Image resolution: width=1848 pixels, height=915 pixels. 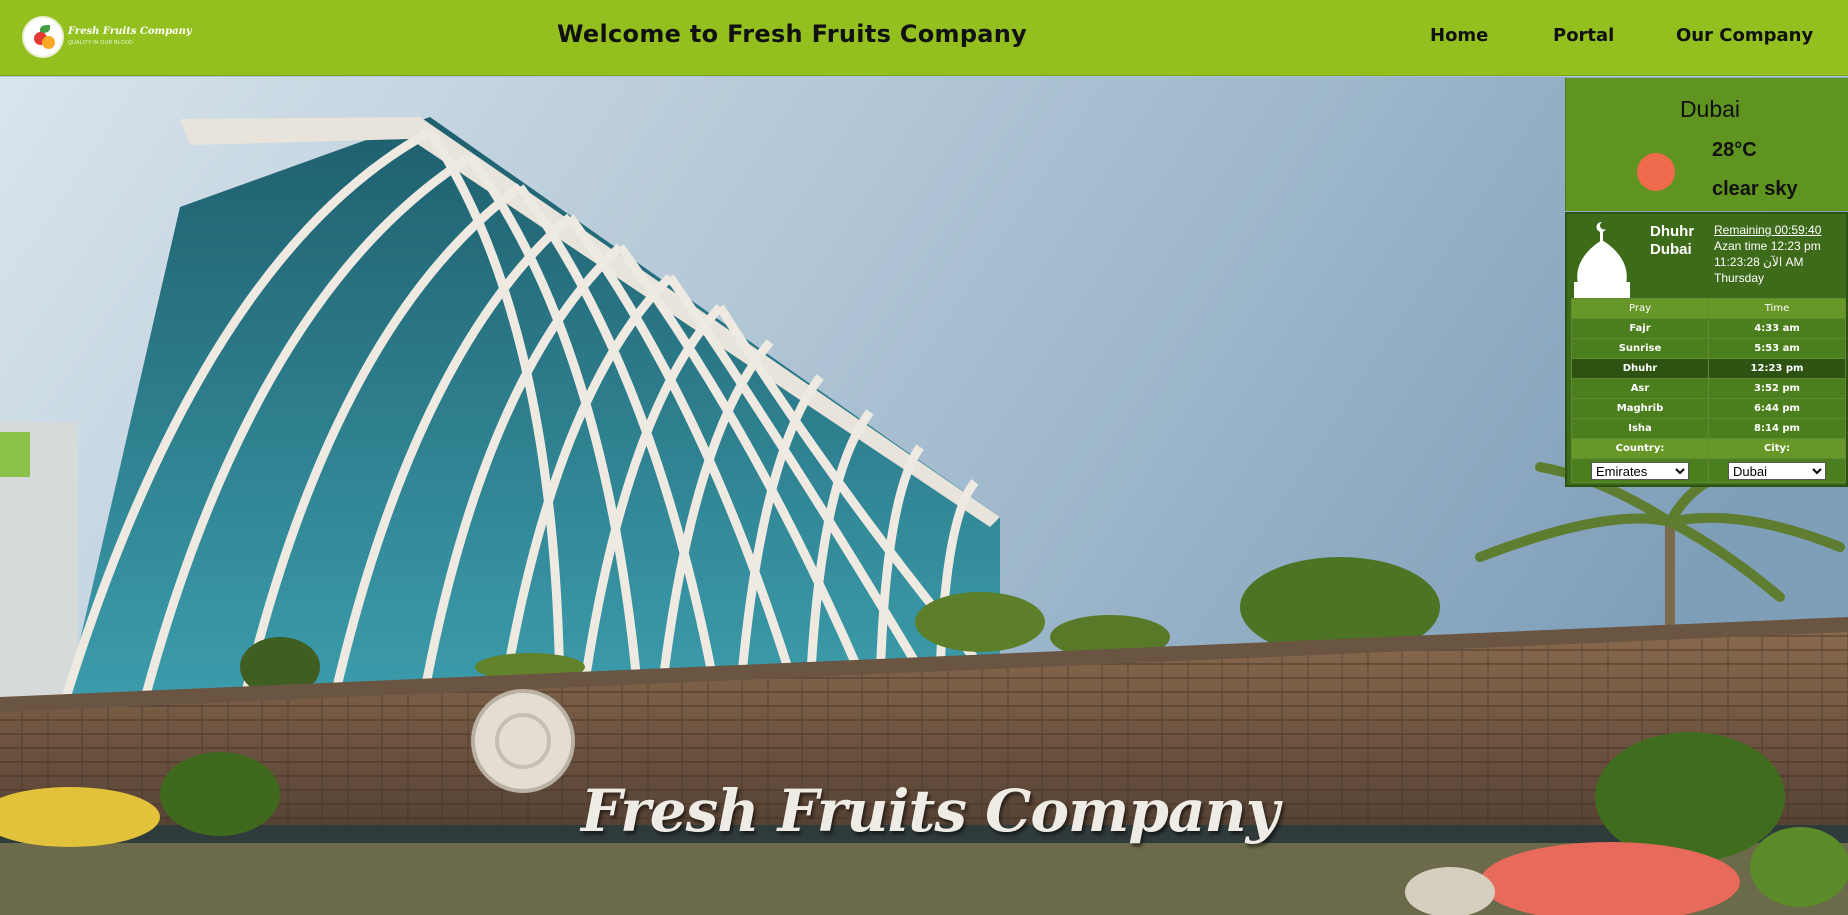 I want to click on table-row-active: Dhuhr 12:23 pm, so click(x=1708, y=368).